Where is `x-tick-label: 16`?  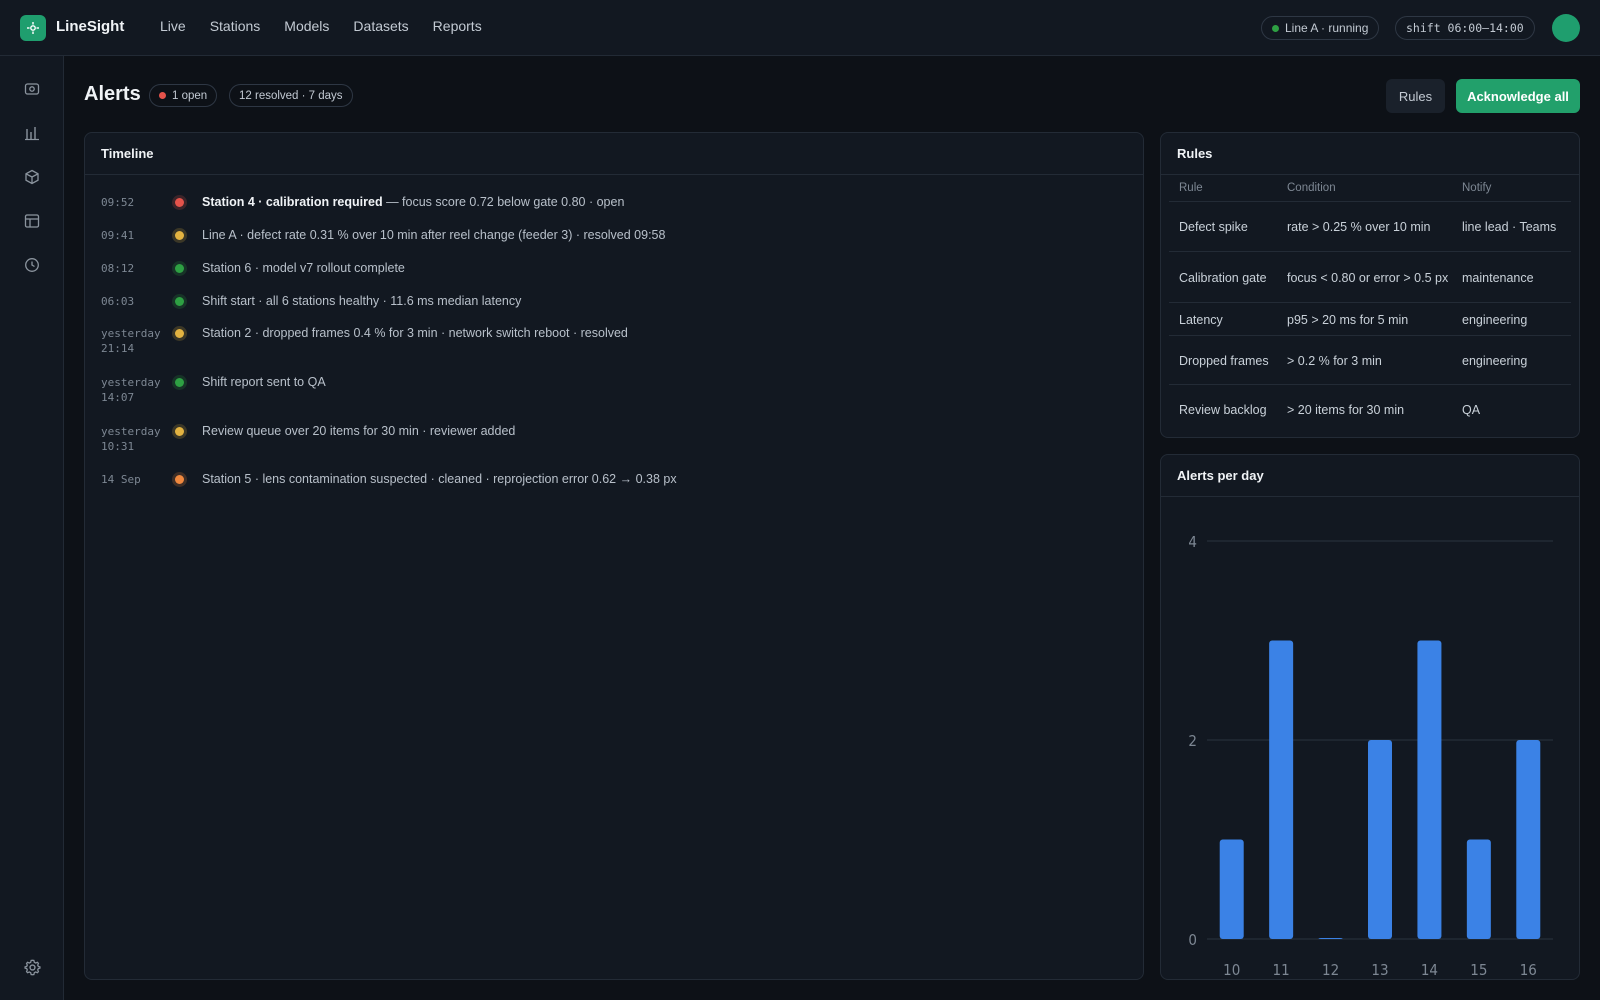
x-tick-label: 16 is located at coordinates (1528, 970).